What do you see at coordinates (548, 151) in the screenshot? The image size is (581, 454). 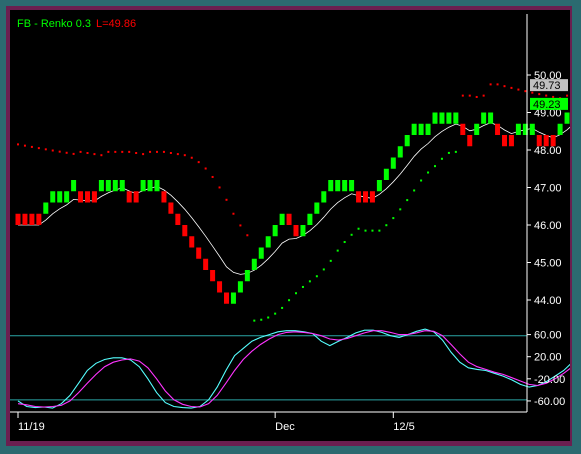 I see `price-tick-label: 48.00` at bounding box center [548, 151].